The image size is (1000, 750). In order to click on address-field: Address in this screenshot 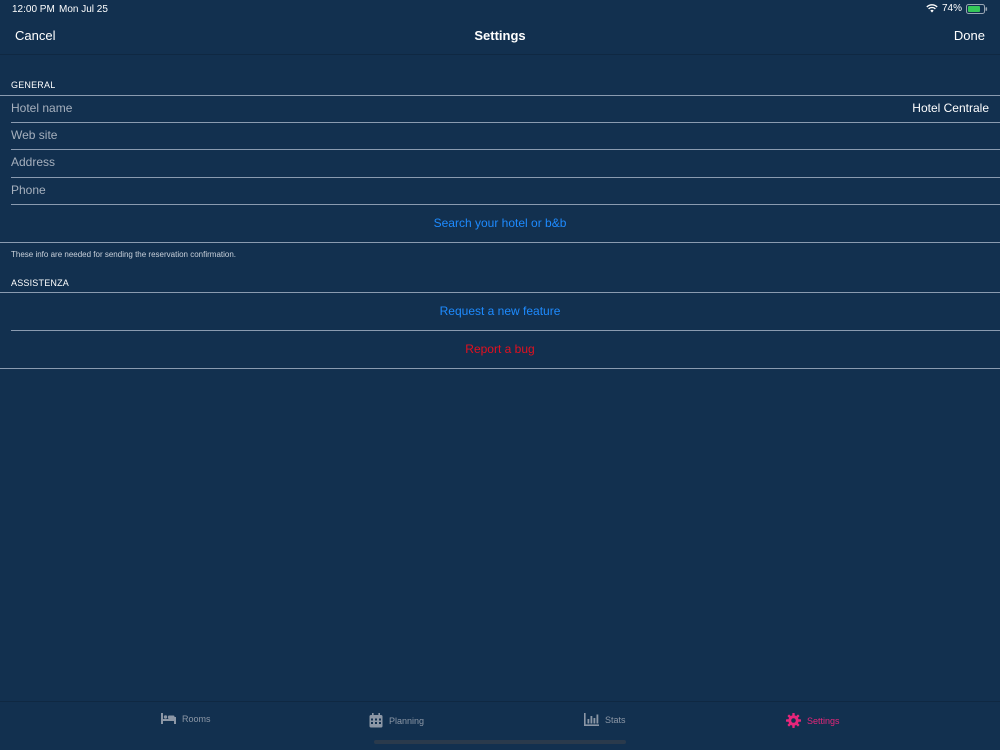, I will do `click(500, 162)`.